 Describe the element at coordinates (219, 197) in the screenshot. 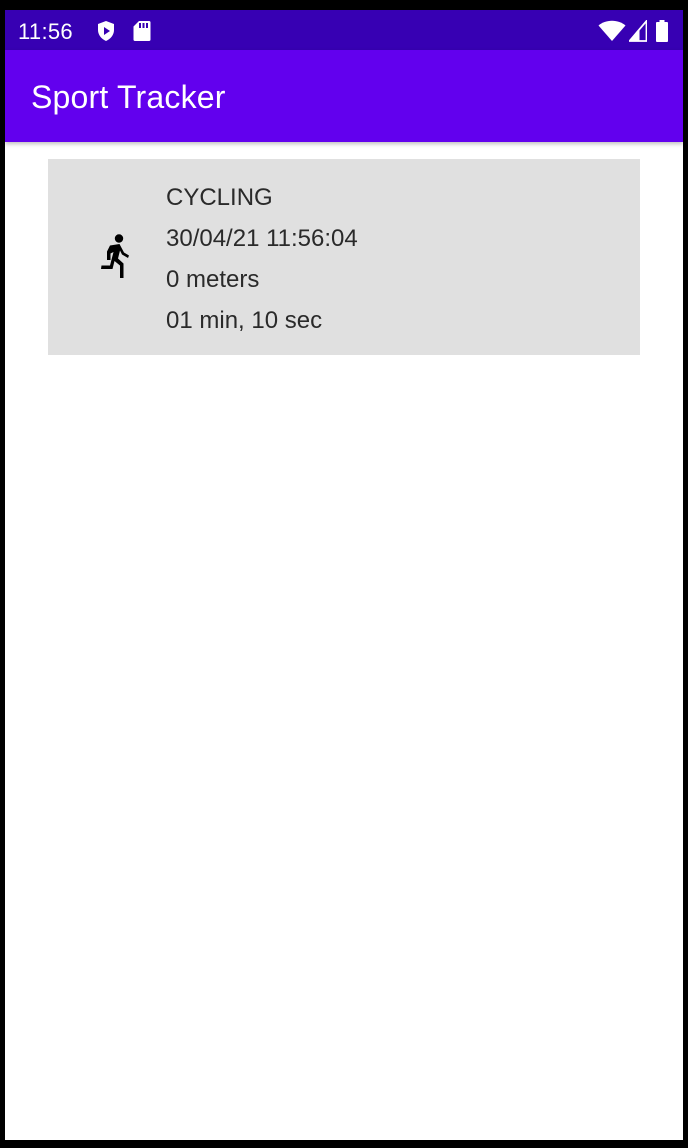

I see `activity-type: CYCLING` at that location.